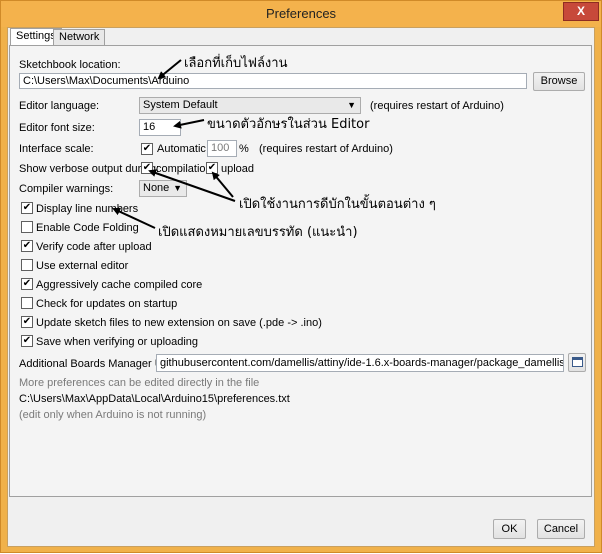  I want to click on compiler-warnings-value: None, so click(156, 188).